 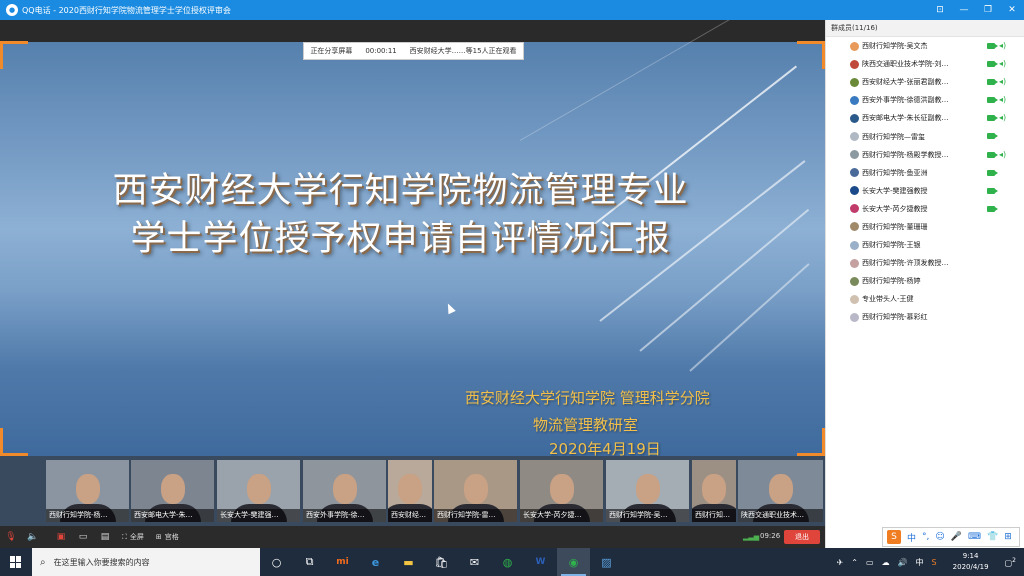 What do you see at coordinates (309, 562) in the screenshot?
I see `task-view-icon: ⧉` at bounding box center [309, 562].